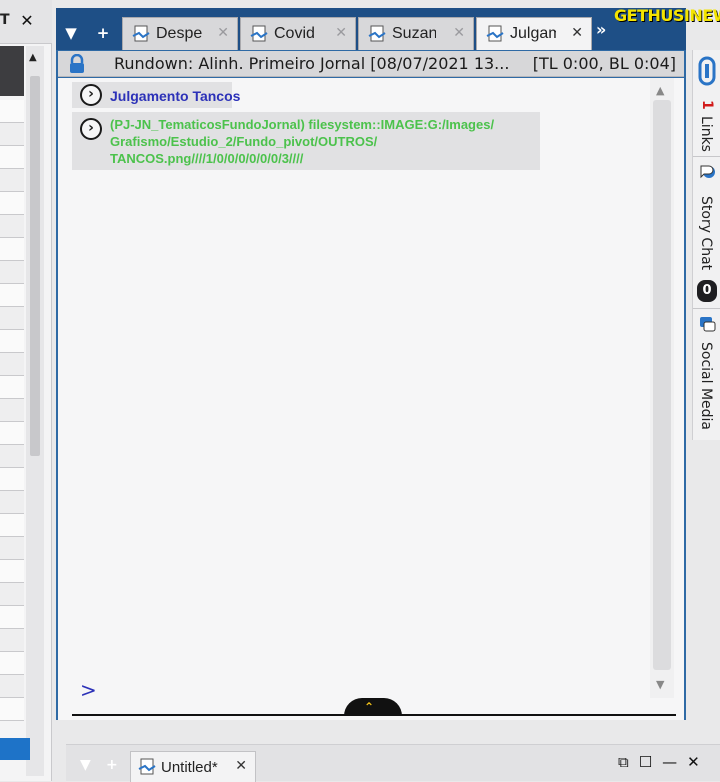  Describe the element at coordinates (601, 29) in the screenshot. I see `more-tabs-button: »` at that location.